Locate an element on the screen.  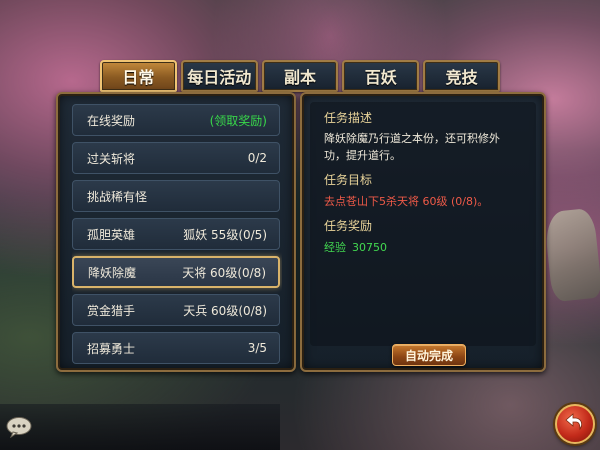
task-progress: 天将 60级(0/8) is located at coordinates (224, 272).